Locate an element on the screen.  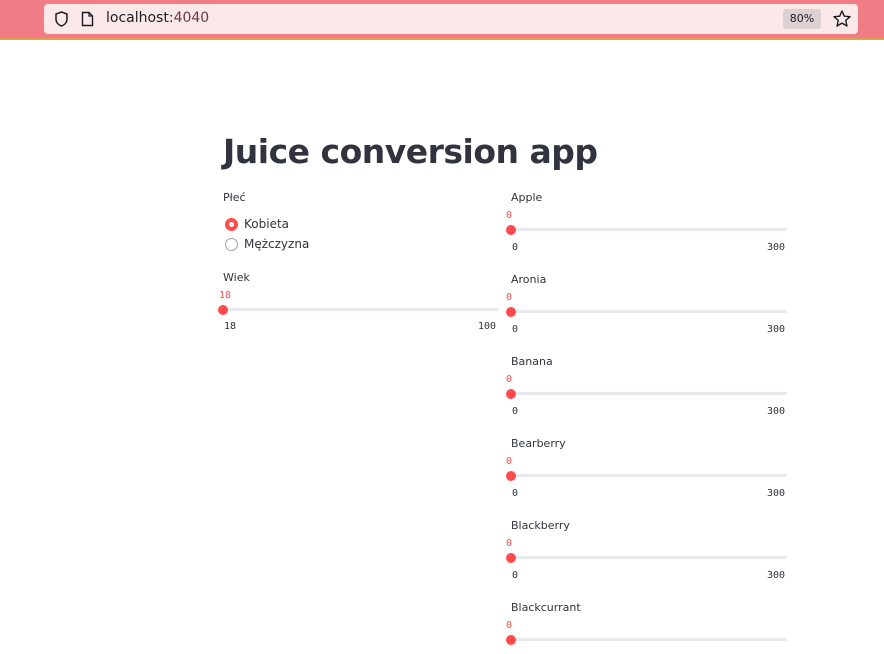
juice-label: Banana is located at coordinates (532, 361).